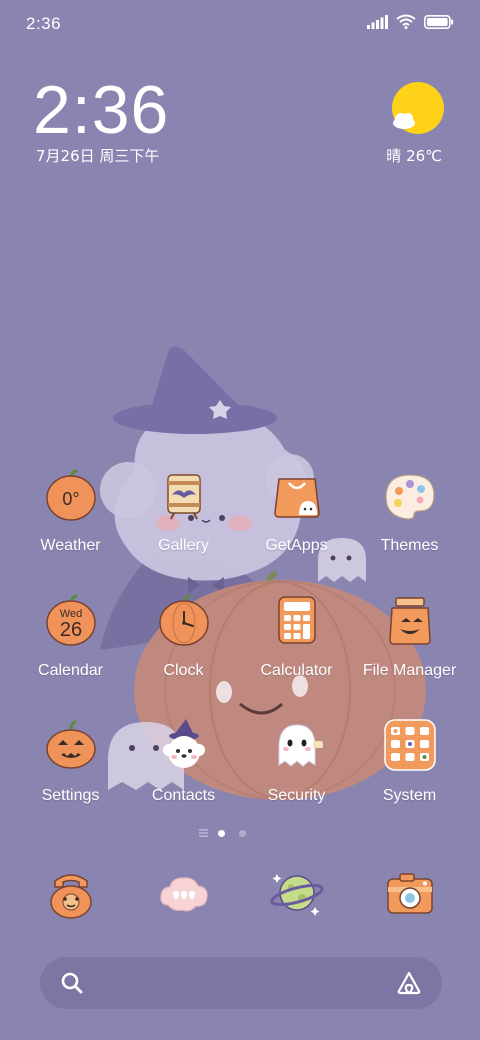 The image size is (480, 1040). Describe the element at coordinates (409, 795) in the screenshot. I see `app-label: System` at that location.